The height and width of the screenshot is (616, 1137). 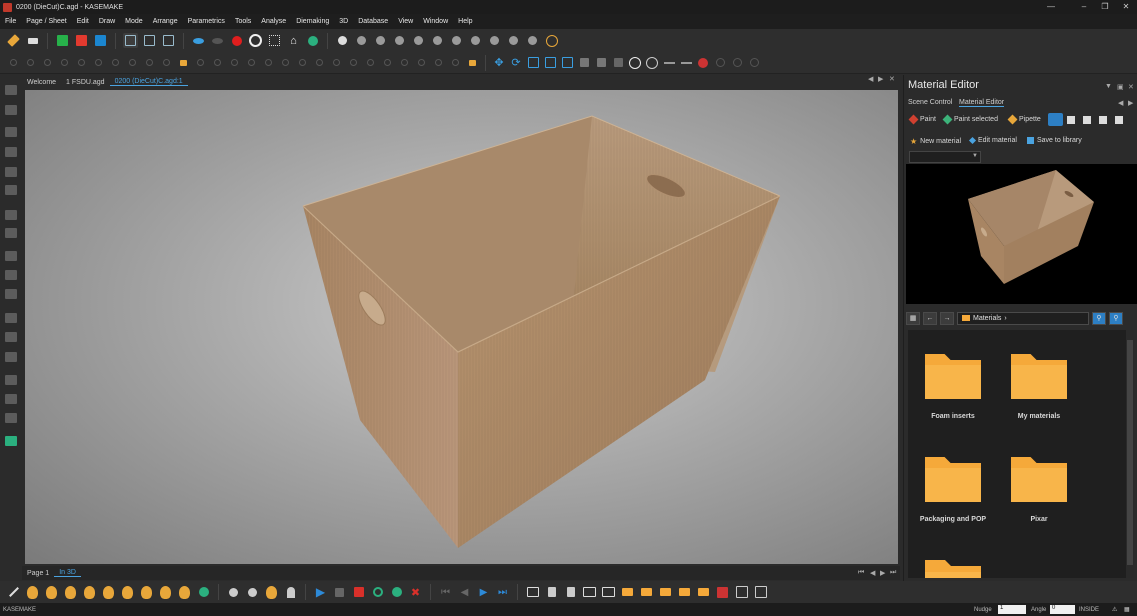 What do you see at coordinates (233, 592) in the screenshot?
I see `camera-1-icon` at bounding box center [233, 592].